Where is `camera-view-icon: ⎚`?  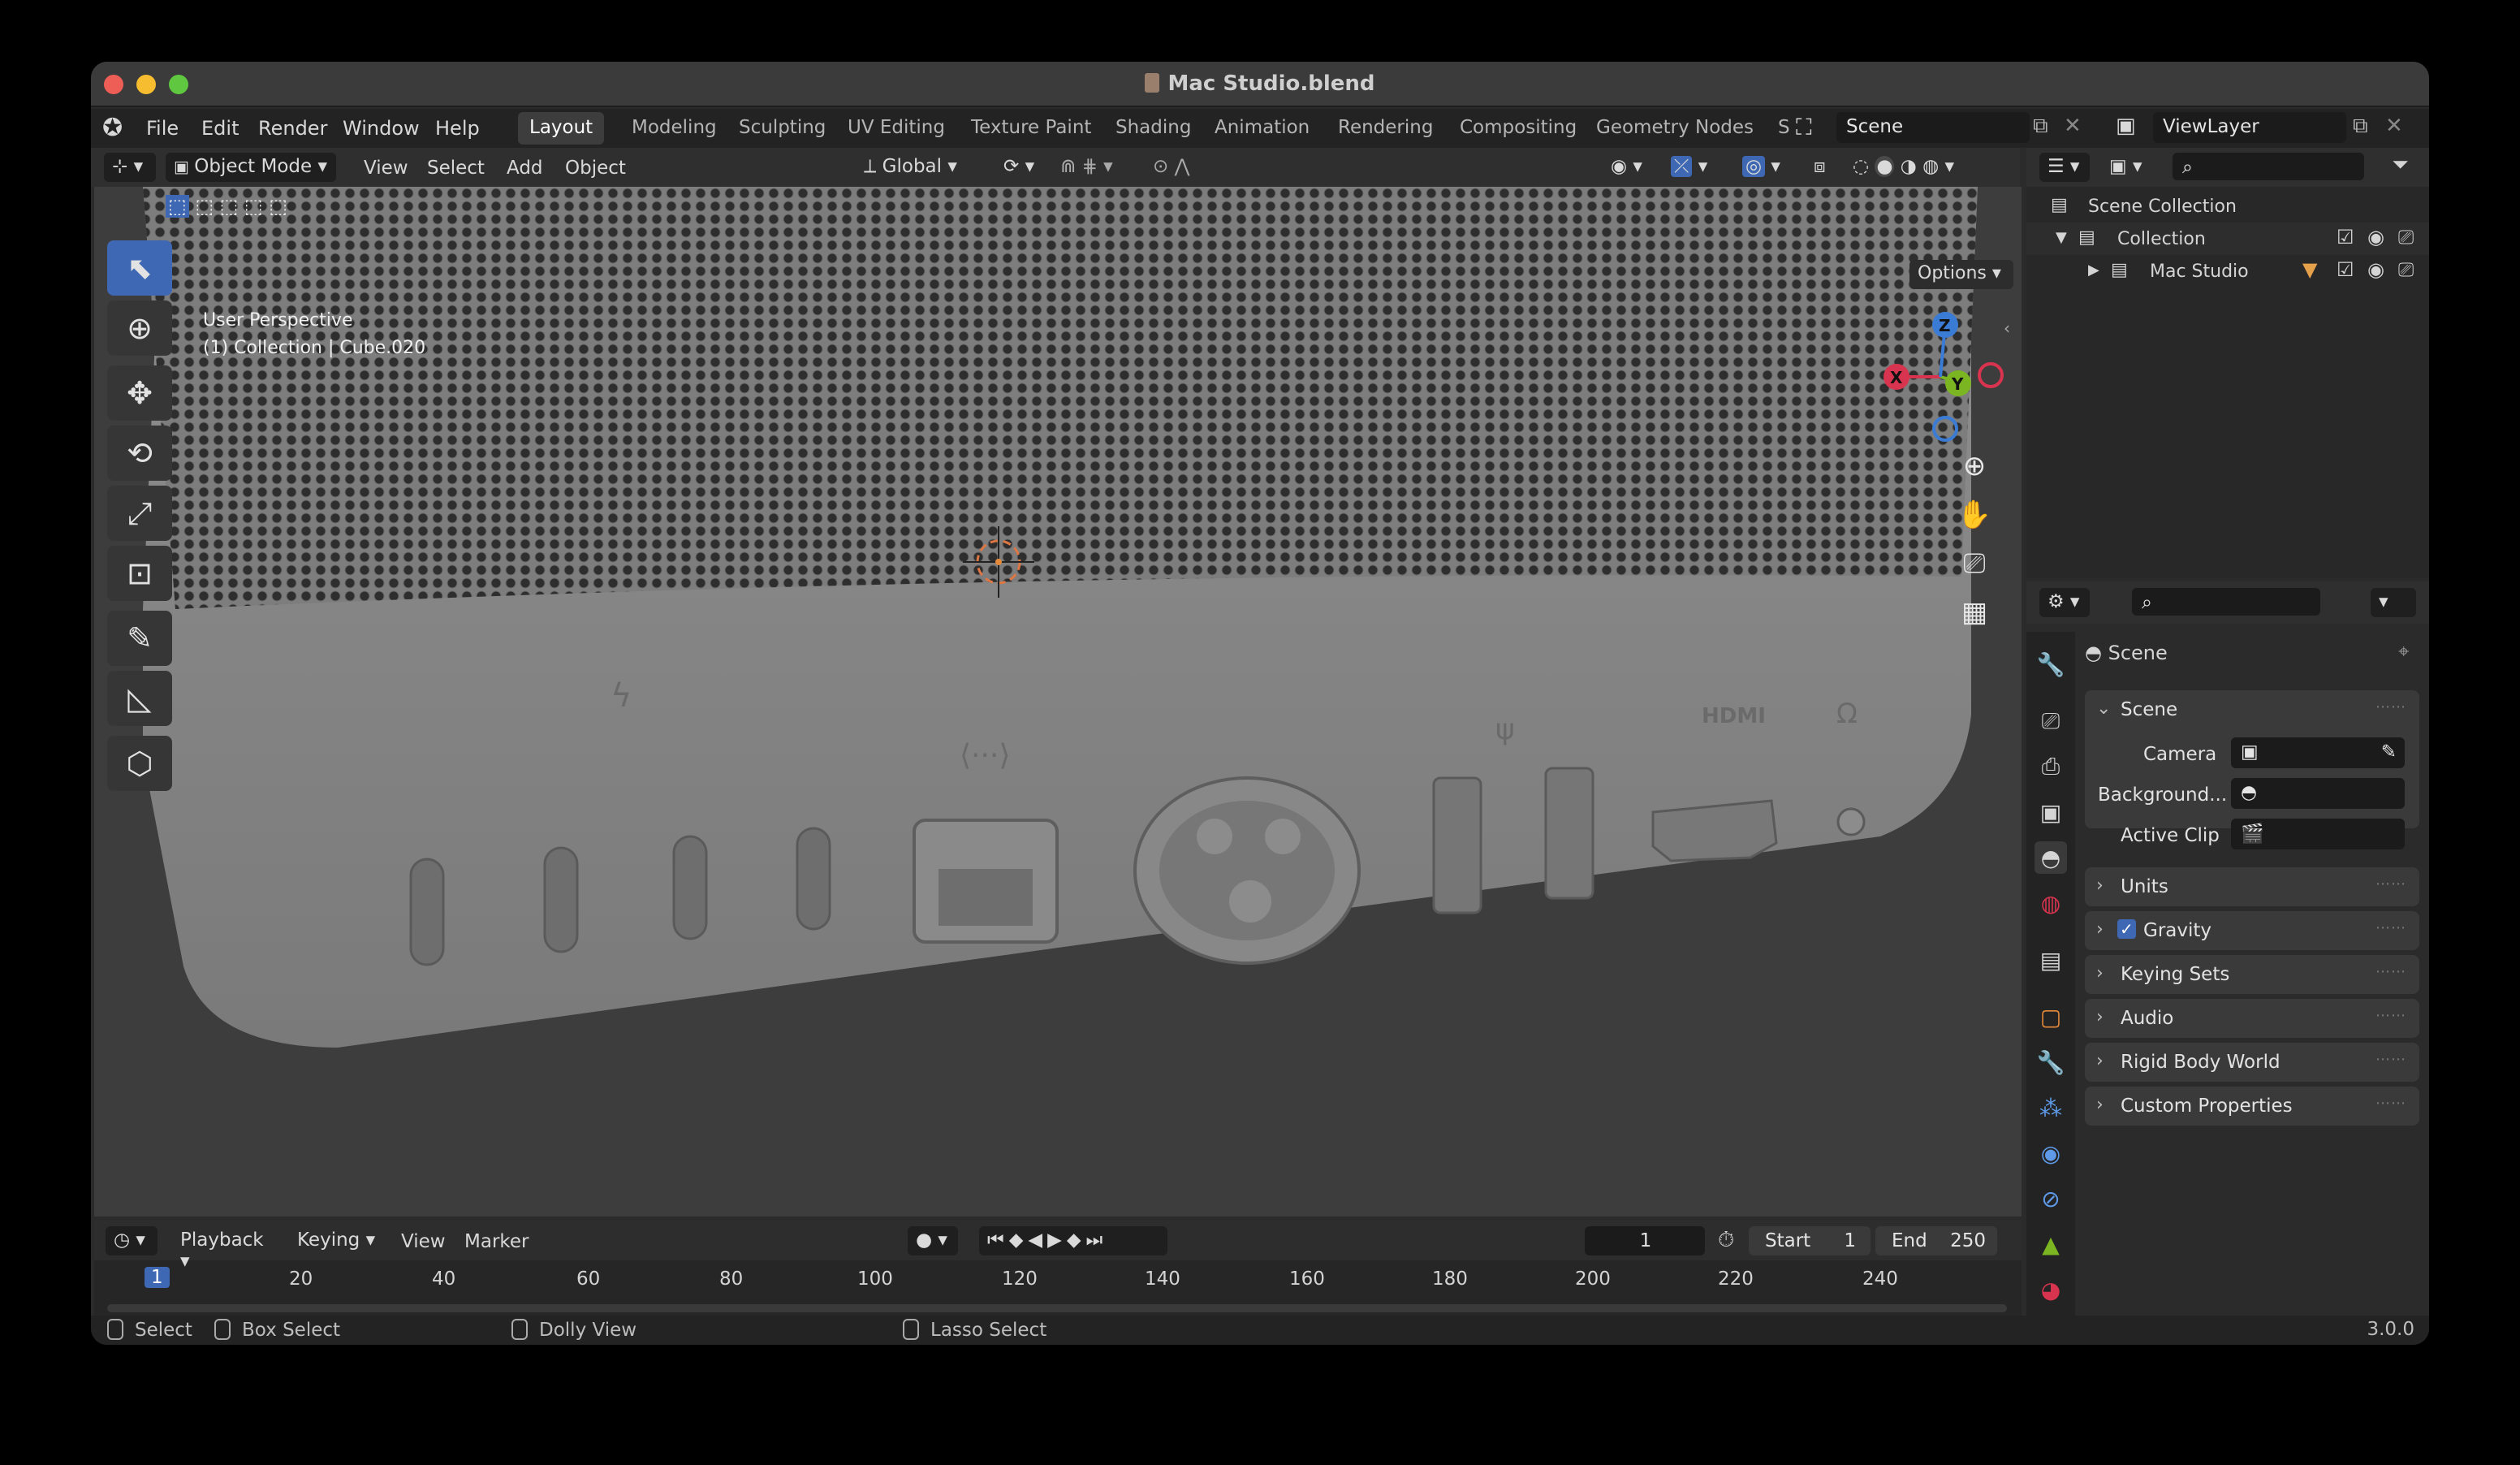
camera-view-icon: ⎚ is located at coordinates (1975, 563).